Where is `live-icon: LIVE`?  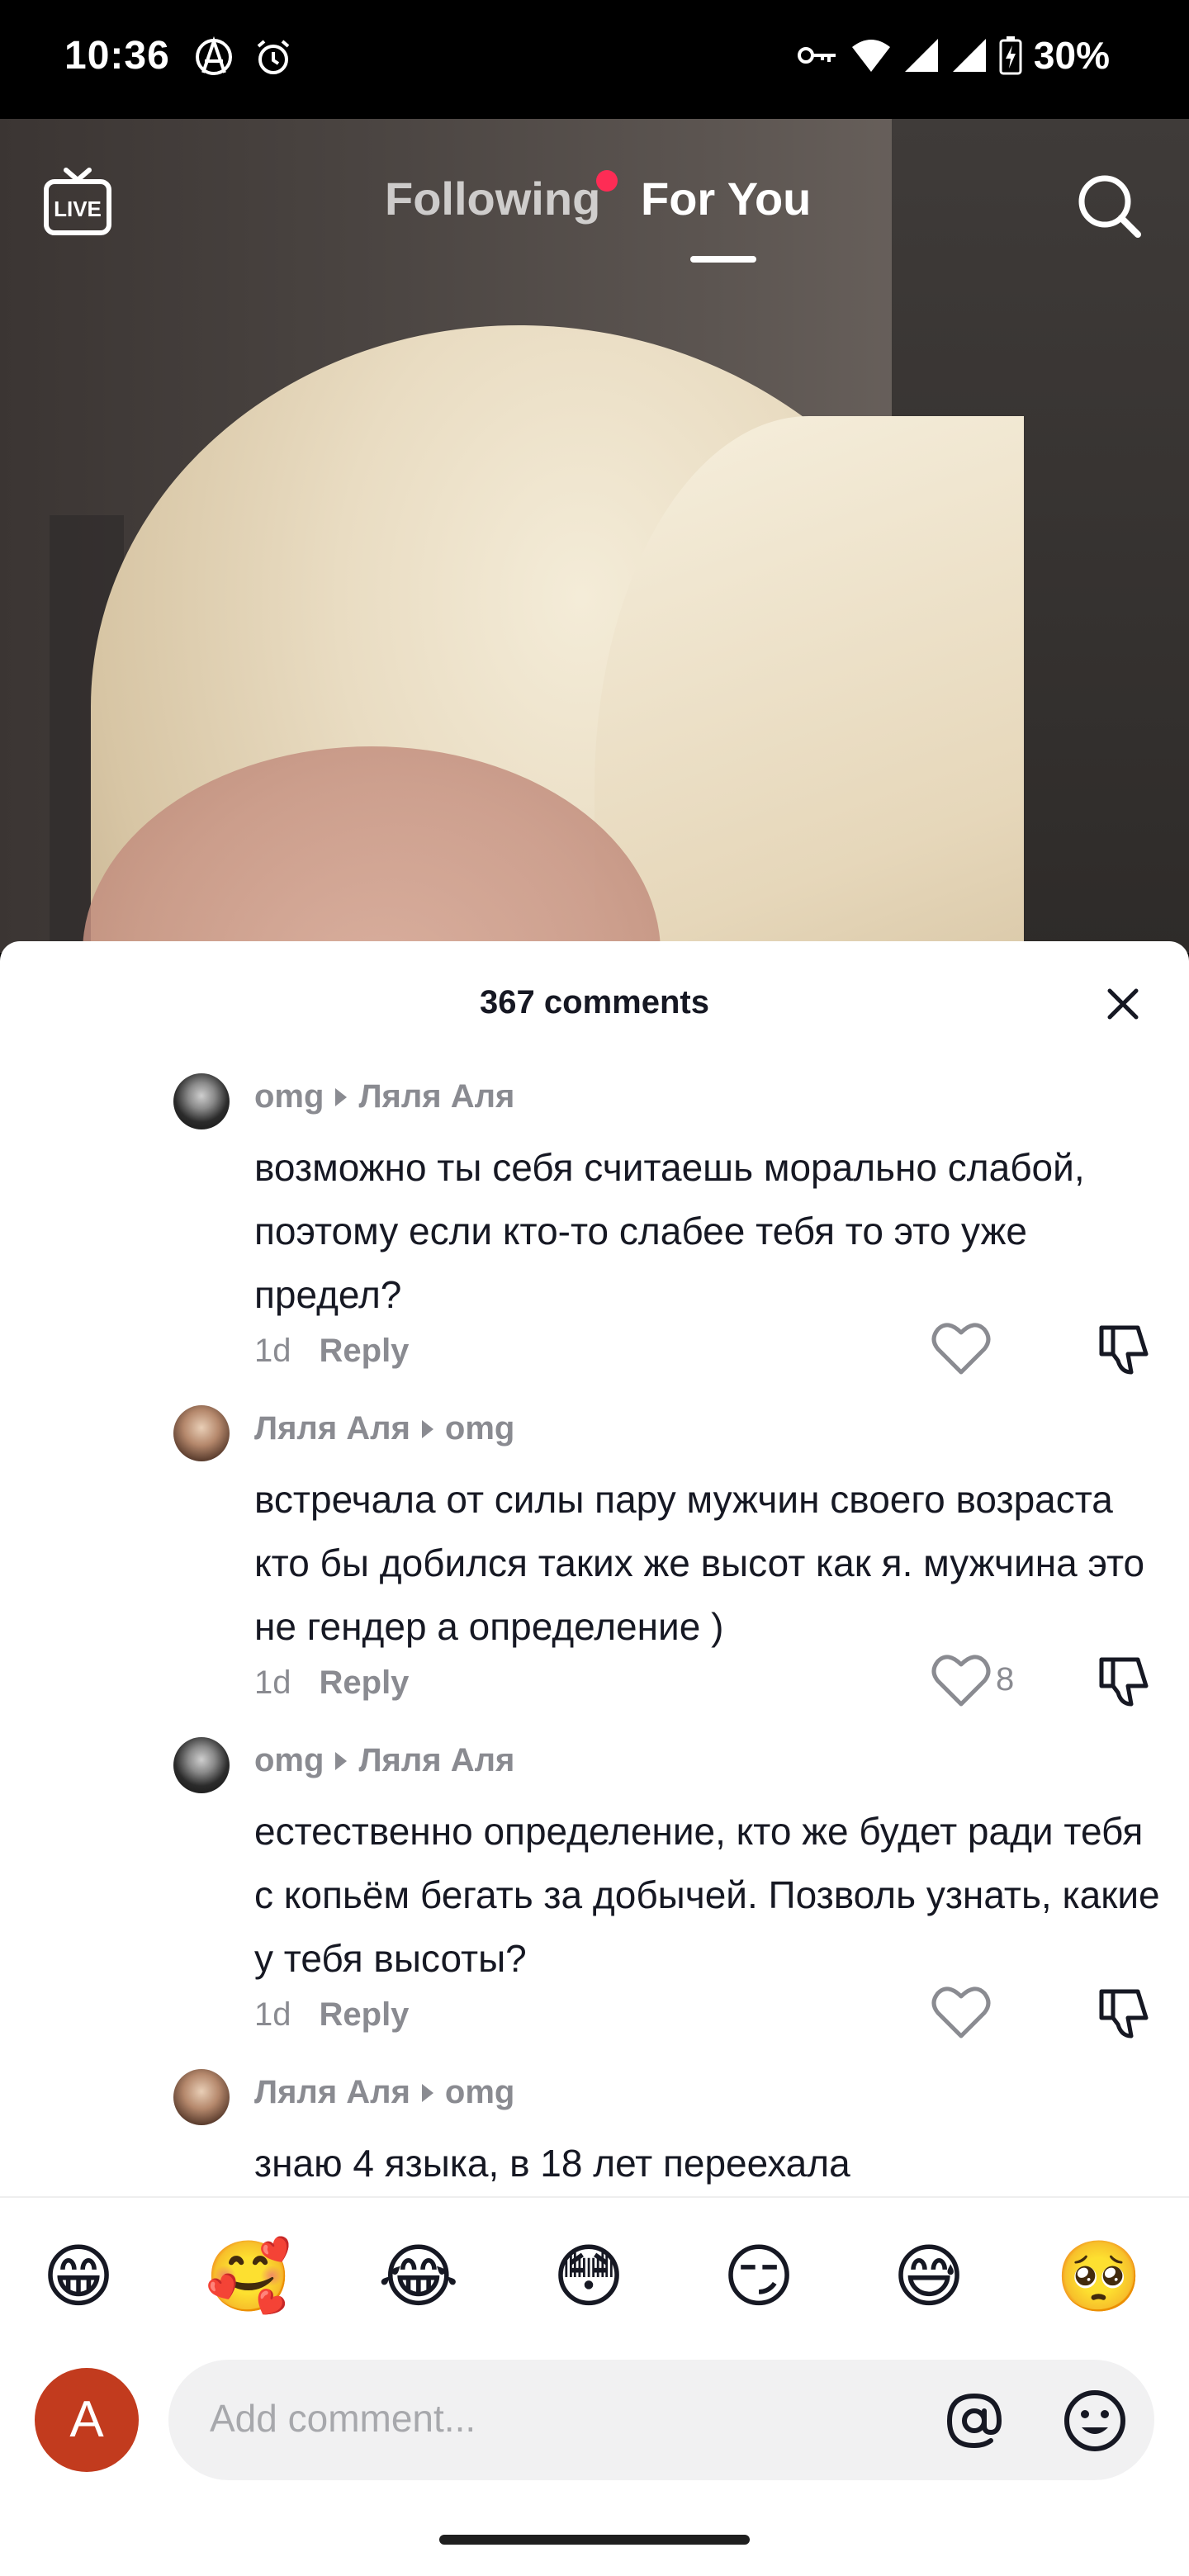
live-icon: LIVE is located at coordinates (77, 201).